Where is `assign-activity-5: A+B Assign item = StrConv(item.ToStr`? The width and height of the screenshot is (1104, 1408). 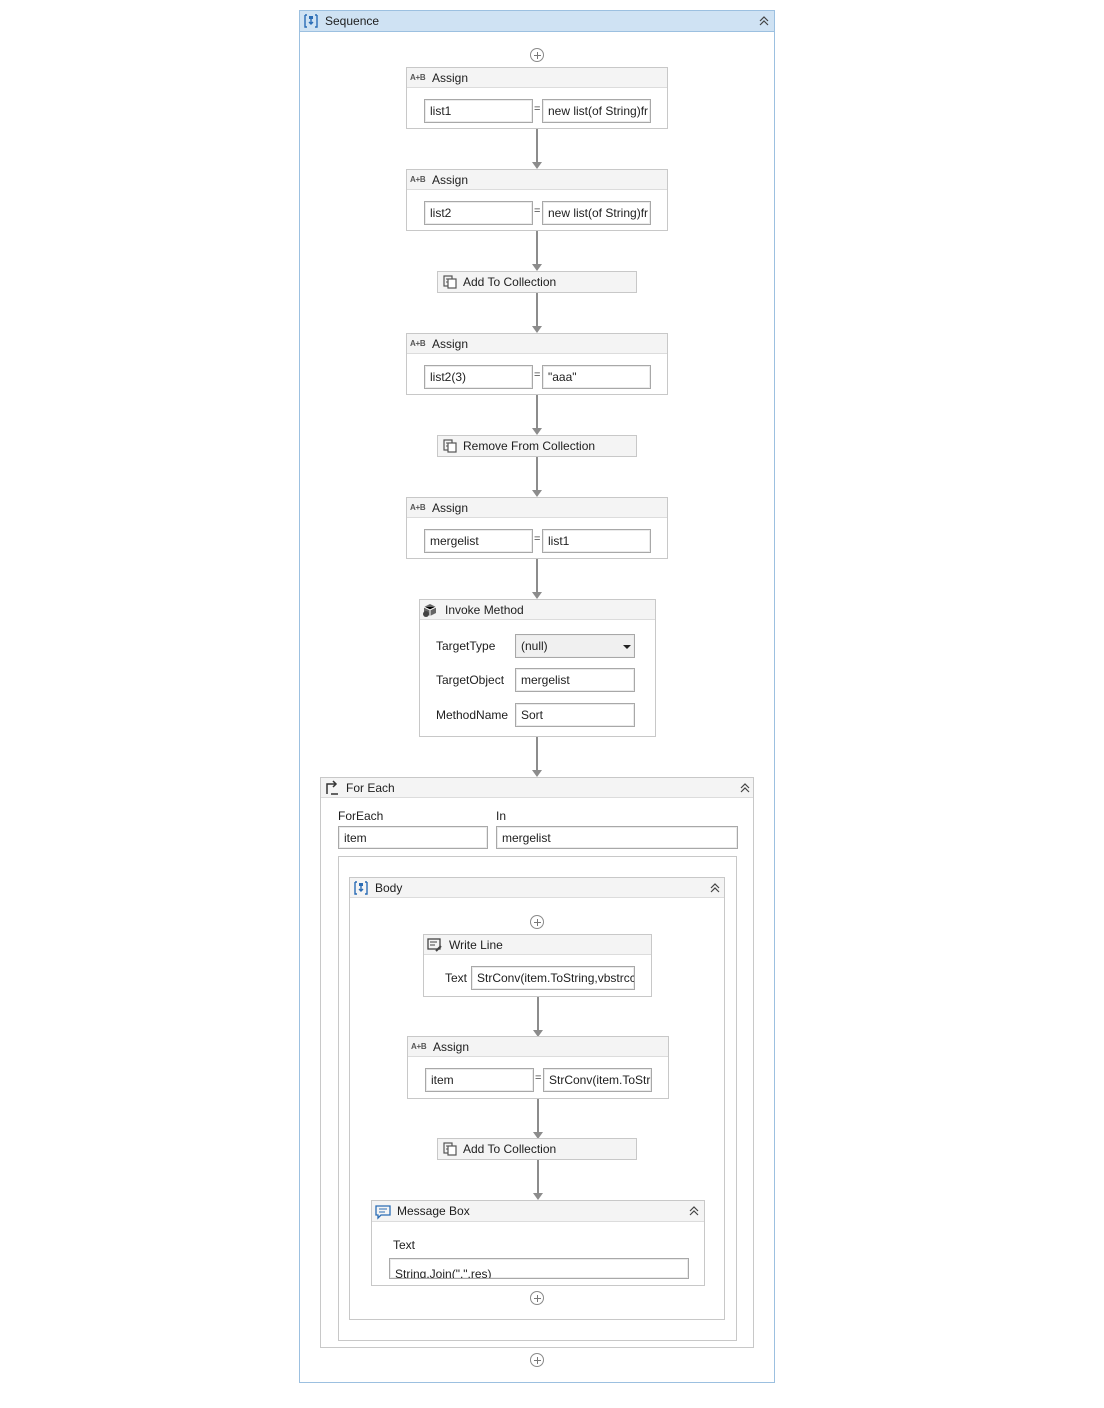 assign-activity-5: A+B Assign item = StrConv(item.ToStr is located at coordinates (538, 1067).